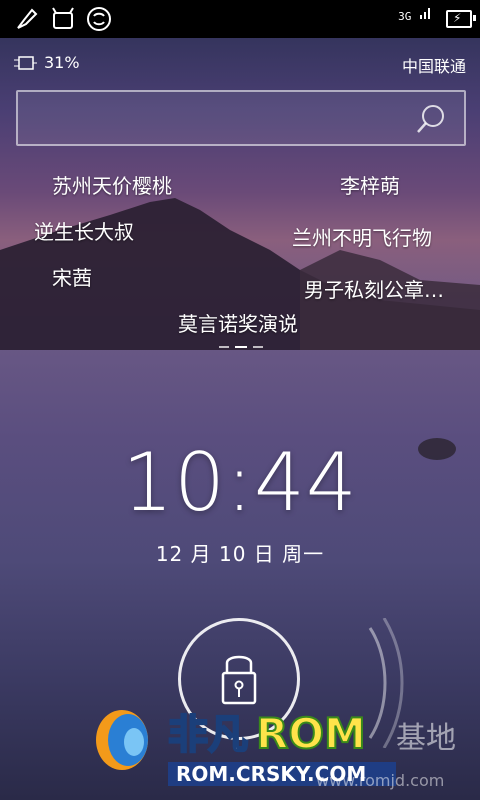 Image resolution: width=480 pixels, height=800 pixels. Describe the element at coordinates (84, 230) in the screenshot. I see `keyword-item: 逆生长大叔` at that location.